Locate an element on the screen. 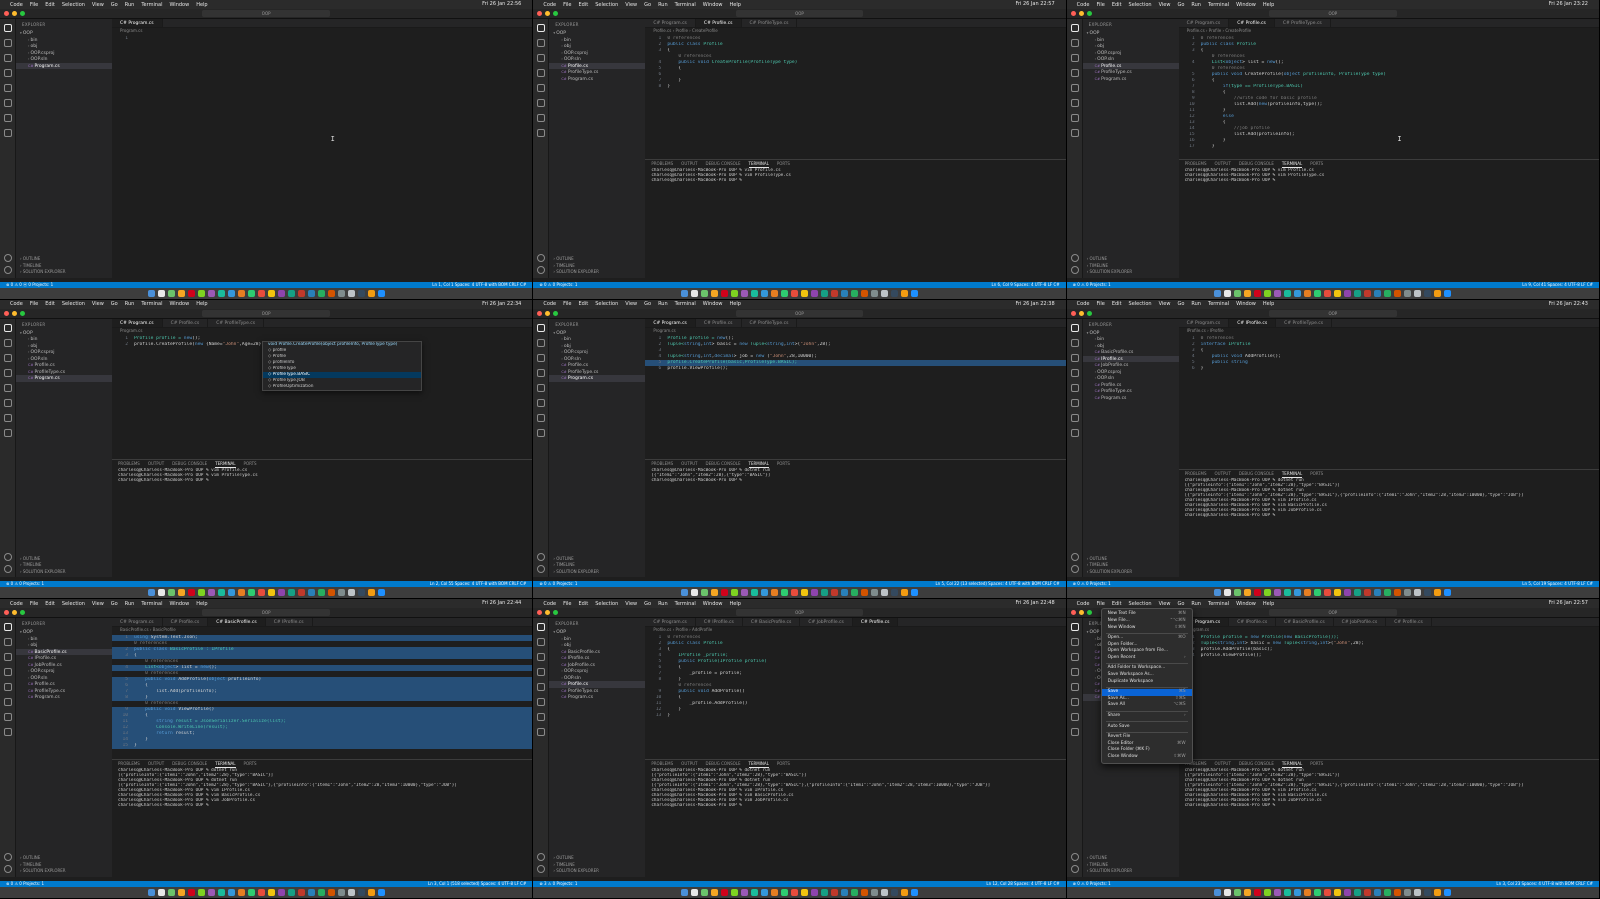 This screenshot has width=1600, height=899. editor-tab: C# Program.cs is located at coordinates (670, 23).